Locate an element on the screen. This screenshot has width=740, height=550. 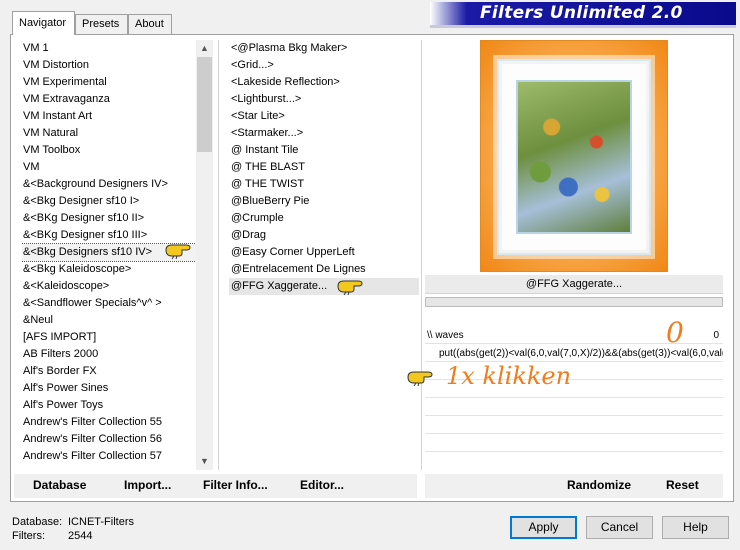
category-item: Alf's Power Toys is located at coordinates (109, 405).